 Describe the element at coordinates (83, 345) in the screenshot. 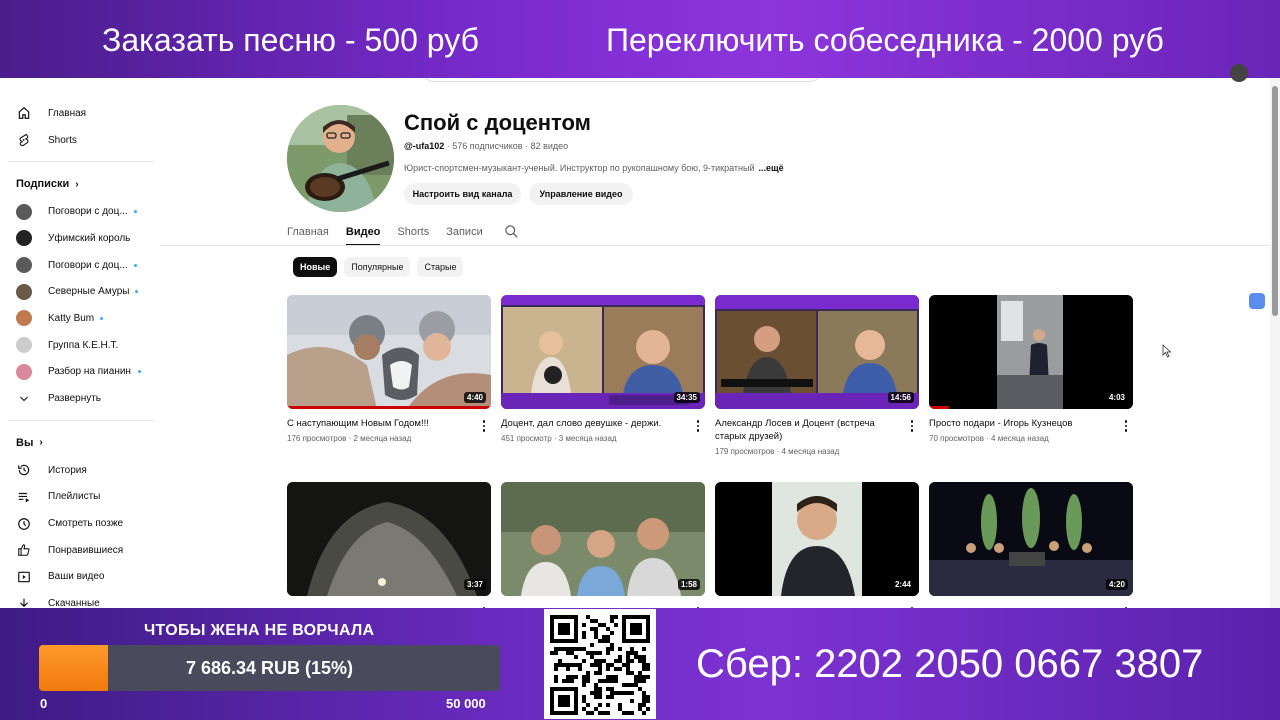

I see `sidebar-item-label: Группа К.Е.Н.Т.` at that location.